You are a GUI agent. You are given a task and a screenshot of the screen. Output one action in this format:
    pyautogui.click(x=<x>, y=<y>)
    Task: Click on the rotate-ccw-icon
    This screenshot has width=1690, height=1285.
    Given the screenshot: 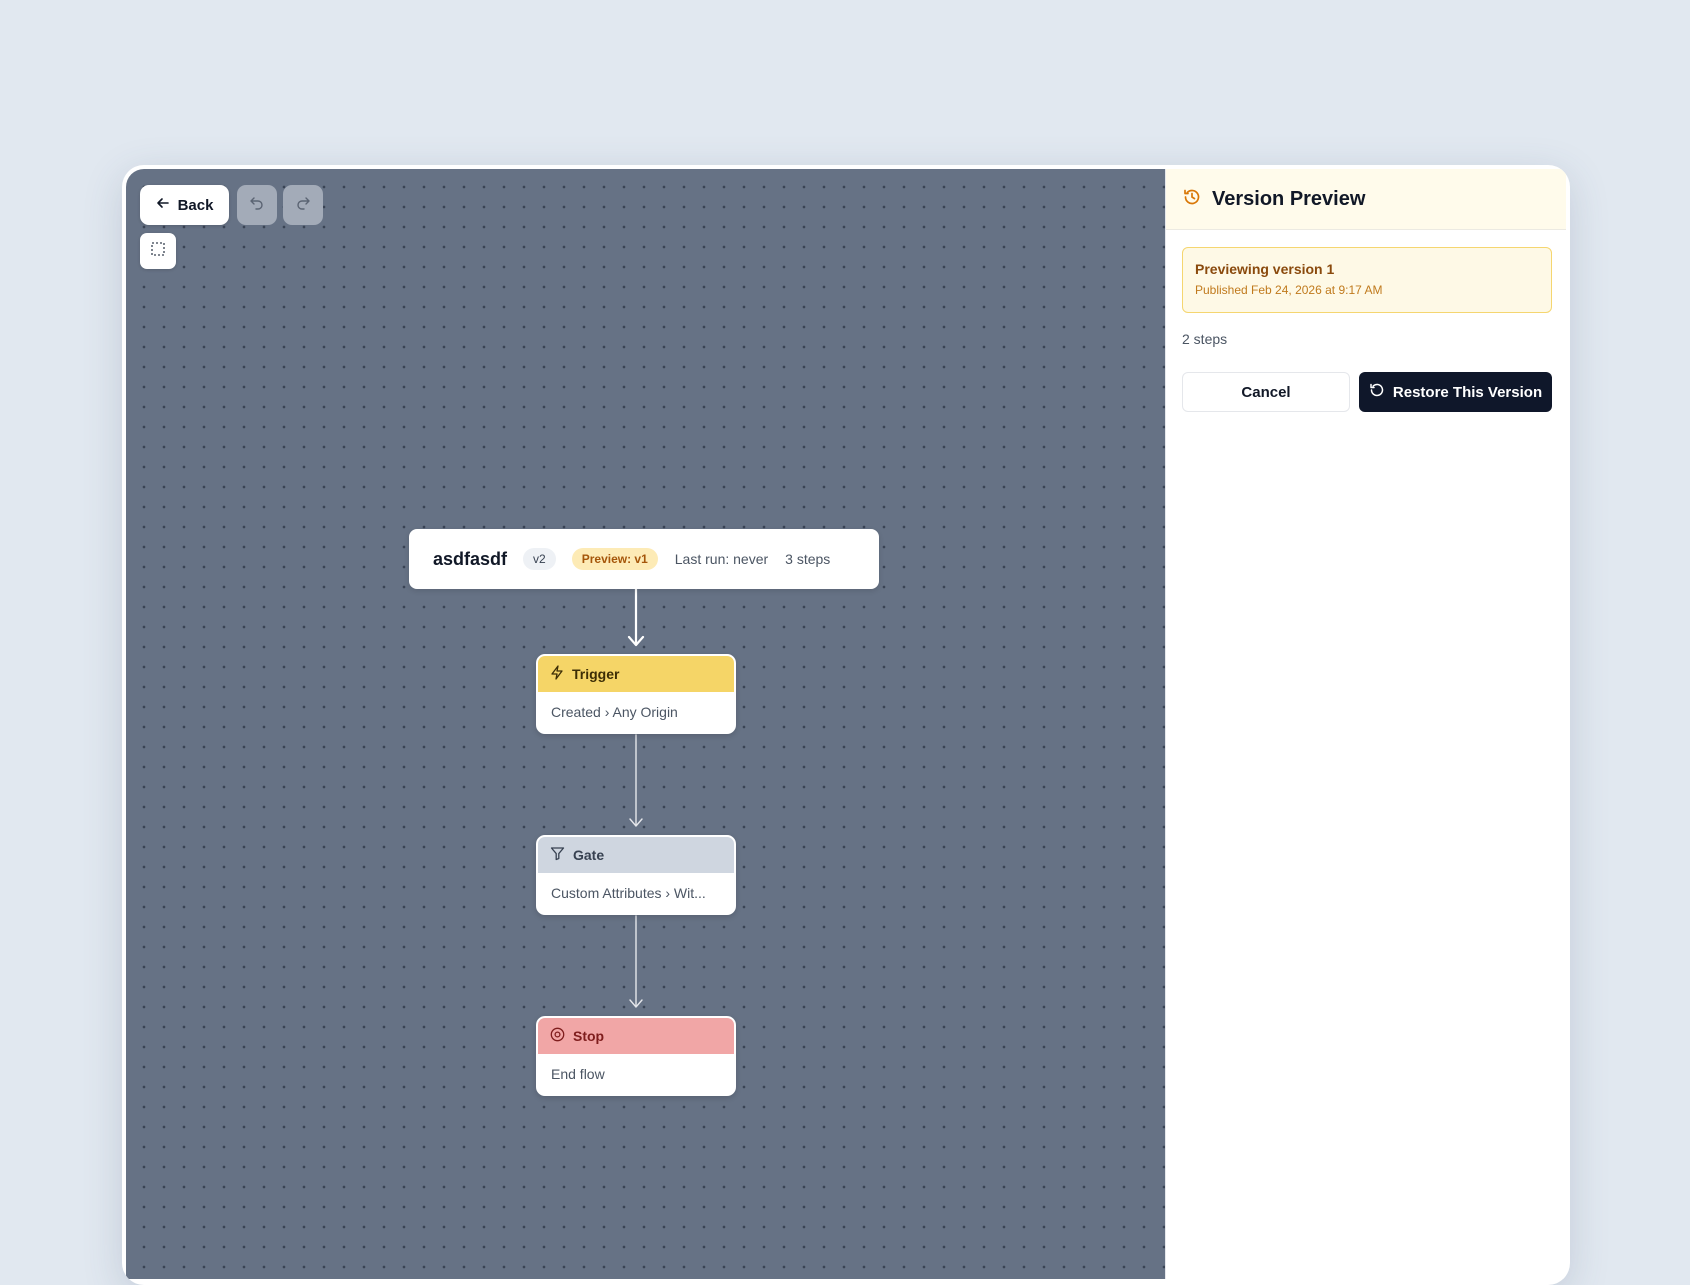 What is the action you would take?
    pyautogui.click(x=1377, y=392)
    